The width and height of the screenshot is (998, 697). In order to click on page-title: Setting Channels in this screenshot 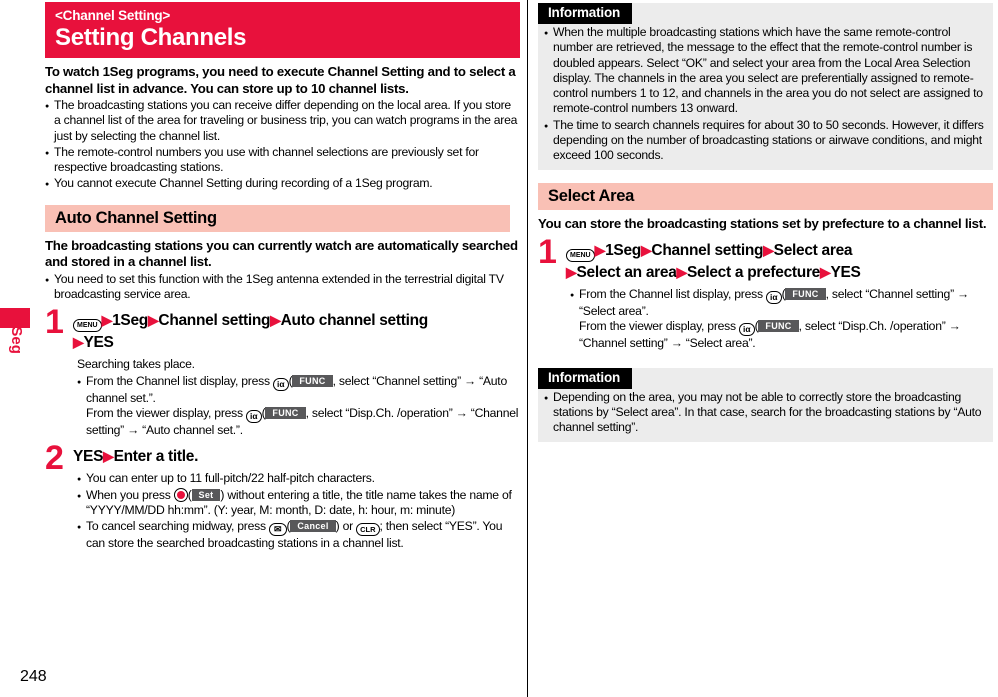, I will do `click(151, 37)`.